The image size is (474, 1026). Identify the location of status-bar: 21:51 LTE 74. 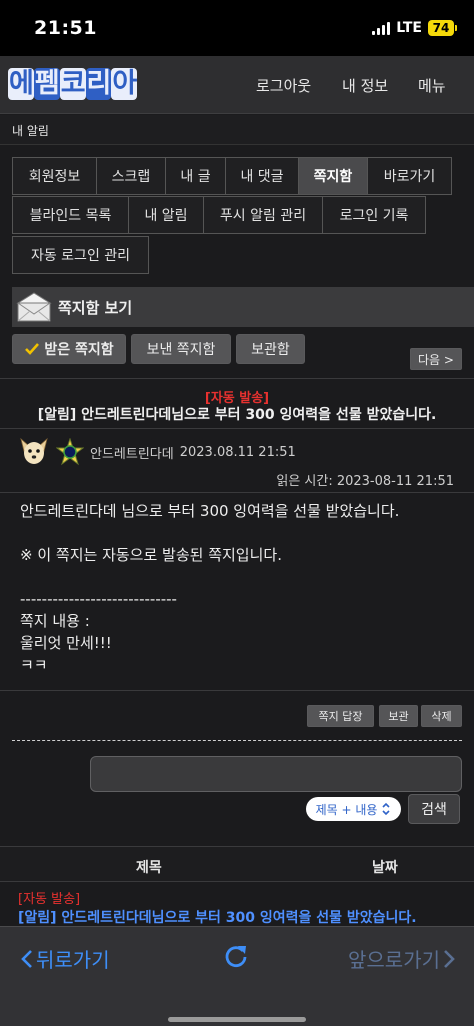
(237, 28).